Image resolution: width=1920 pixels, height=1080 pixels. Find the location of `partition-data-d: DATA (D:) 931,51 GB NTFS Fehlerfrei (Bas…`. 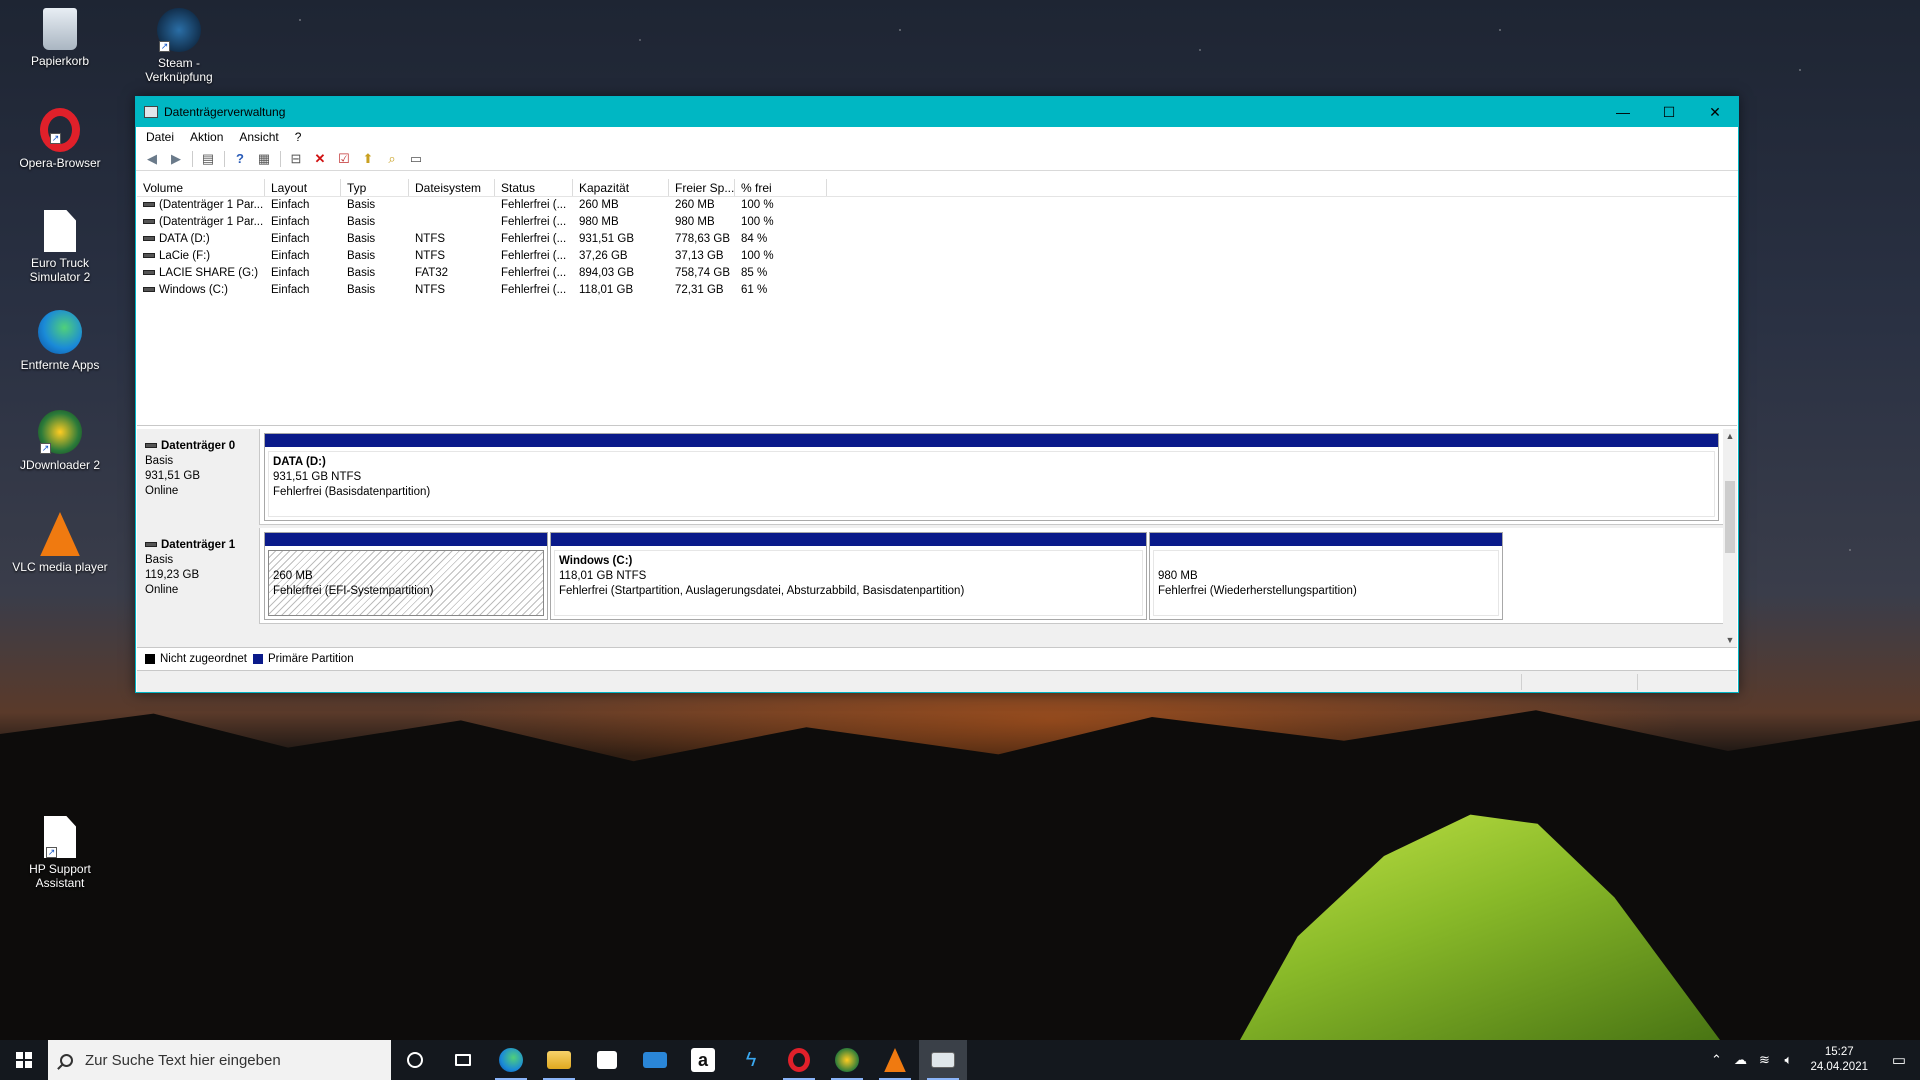

partition-data-d: DATA (D:) 931,51 GB NTFS Fehlerfrei (Bas… is located at coordinates (991, 477).